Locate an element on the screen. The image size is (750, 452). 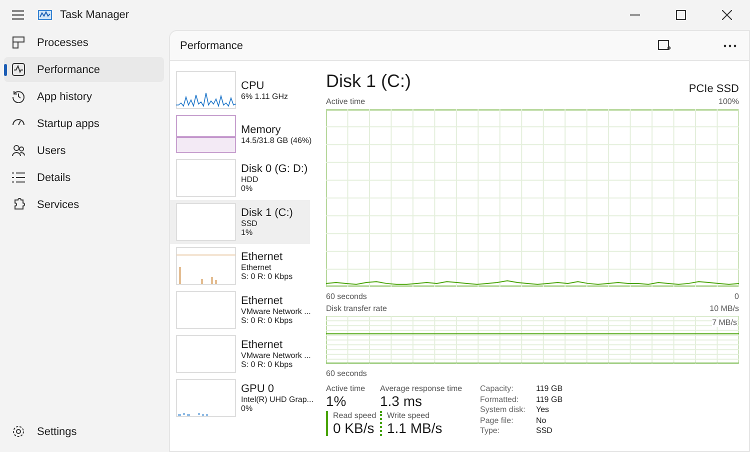
nav-item: App history is located at coordinates (84, 96).